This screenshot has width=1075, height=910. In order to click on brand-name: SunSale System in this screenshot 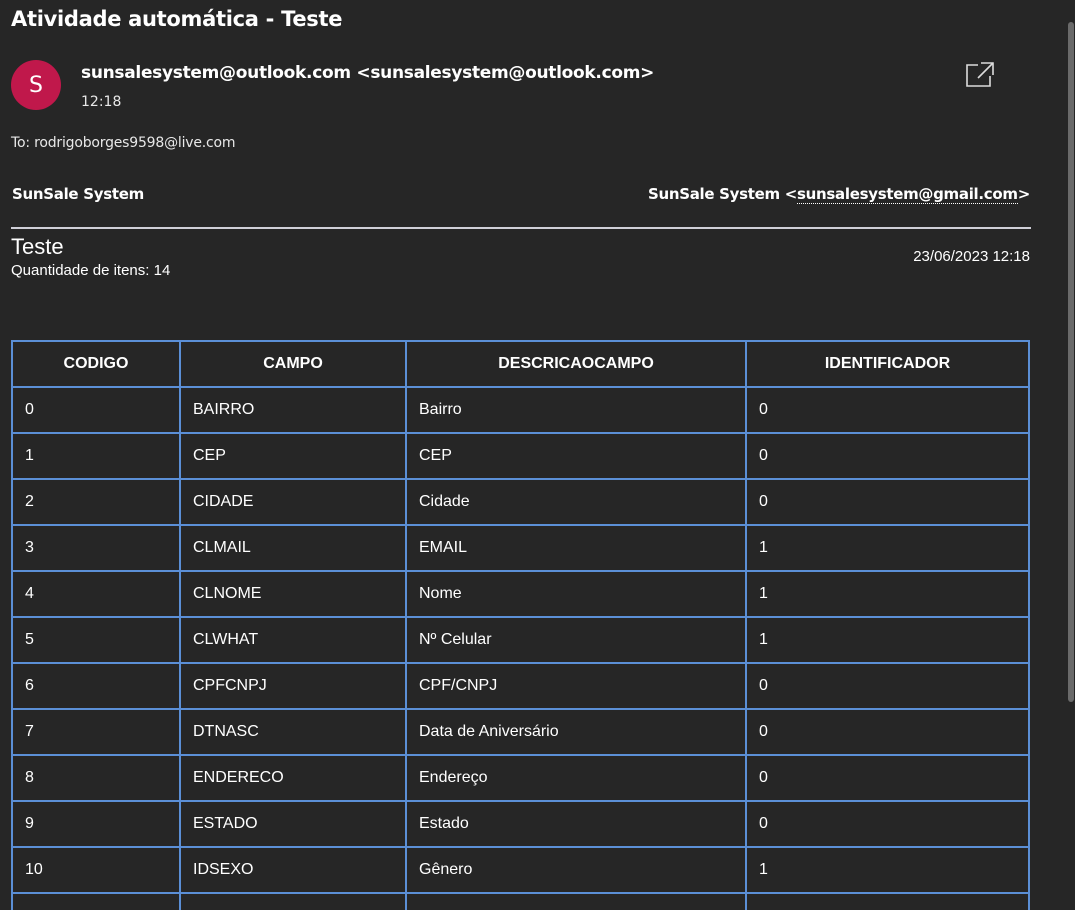, I will do `click(78, 194)`.